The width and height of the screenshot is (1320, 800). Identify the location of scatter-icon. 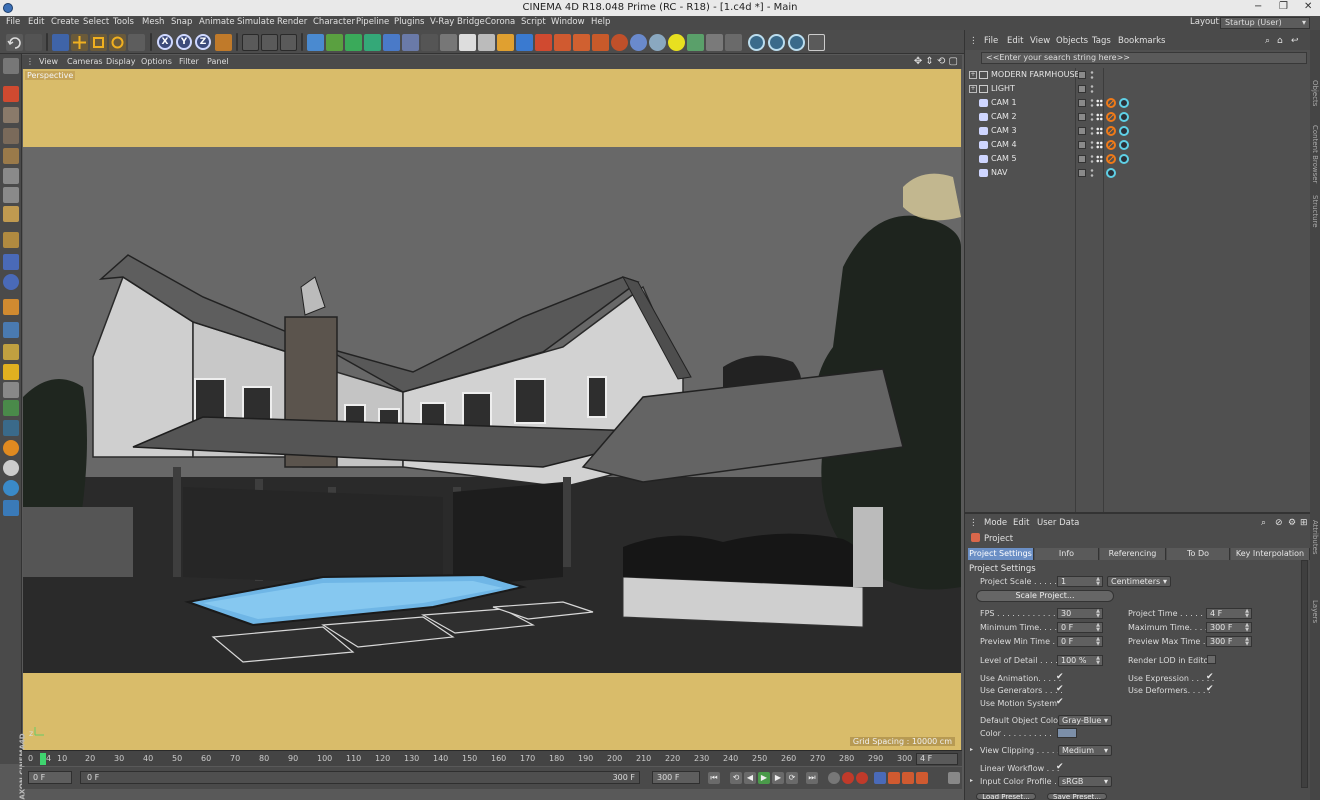
(695, 42).